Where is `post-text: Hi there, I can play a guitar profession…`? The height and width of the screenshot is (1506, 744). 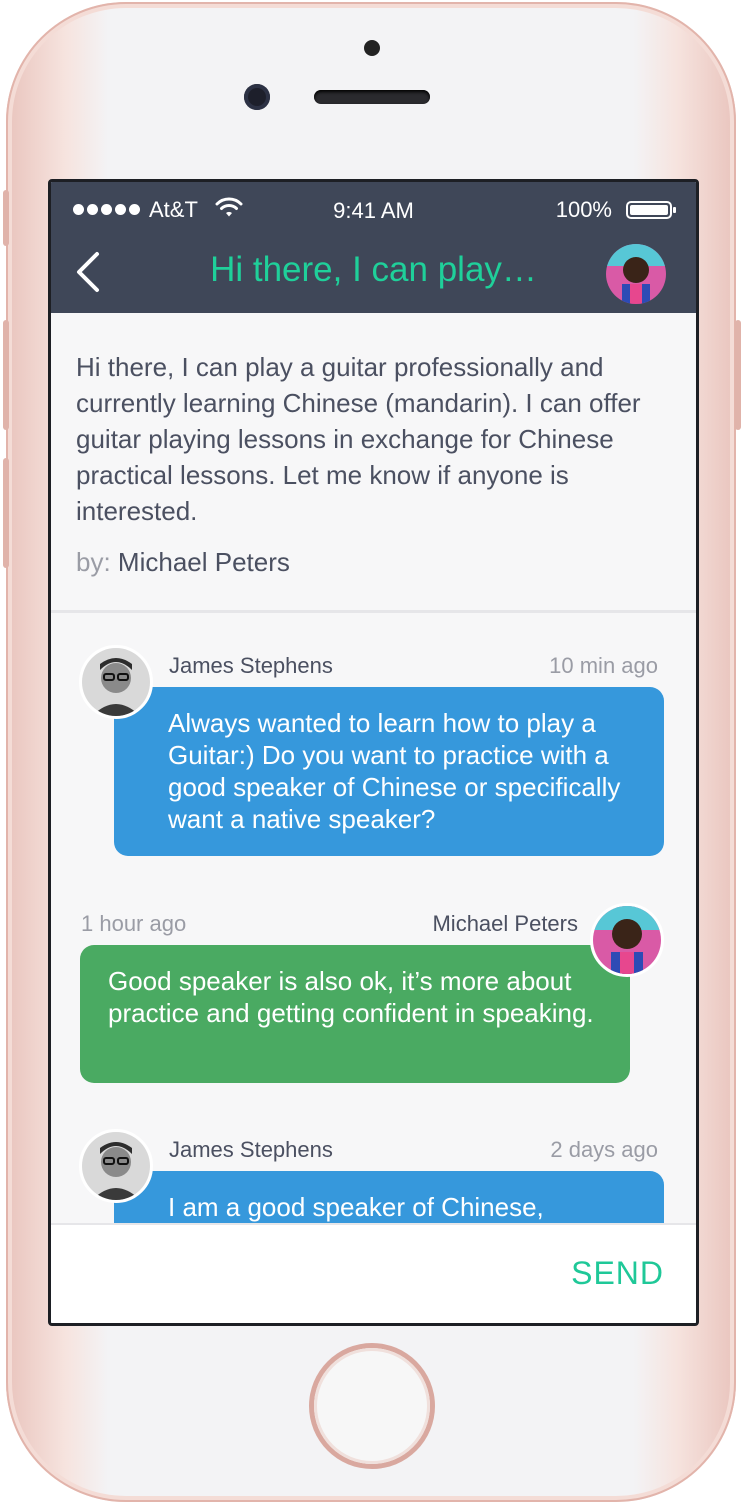
post-text: Hi there, I can play a guitar profession… is located at coordinates (358, 439).